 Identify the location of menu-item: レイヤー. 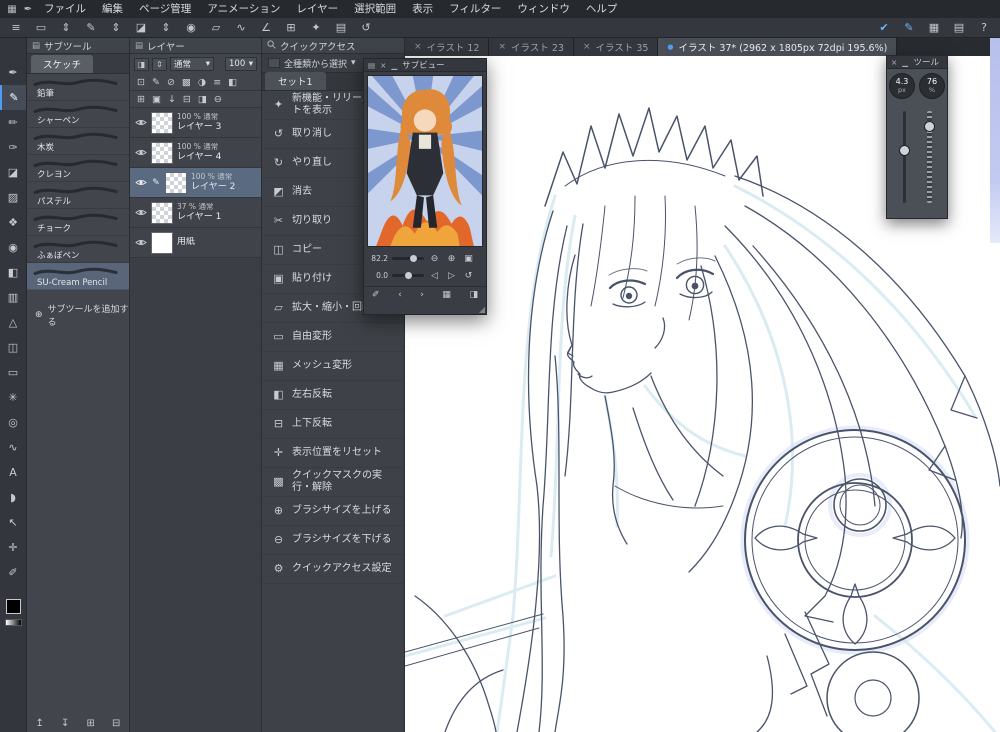
(317, 9).